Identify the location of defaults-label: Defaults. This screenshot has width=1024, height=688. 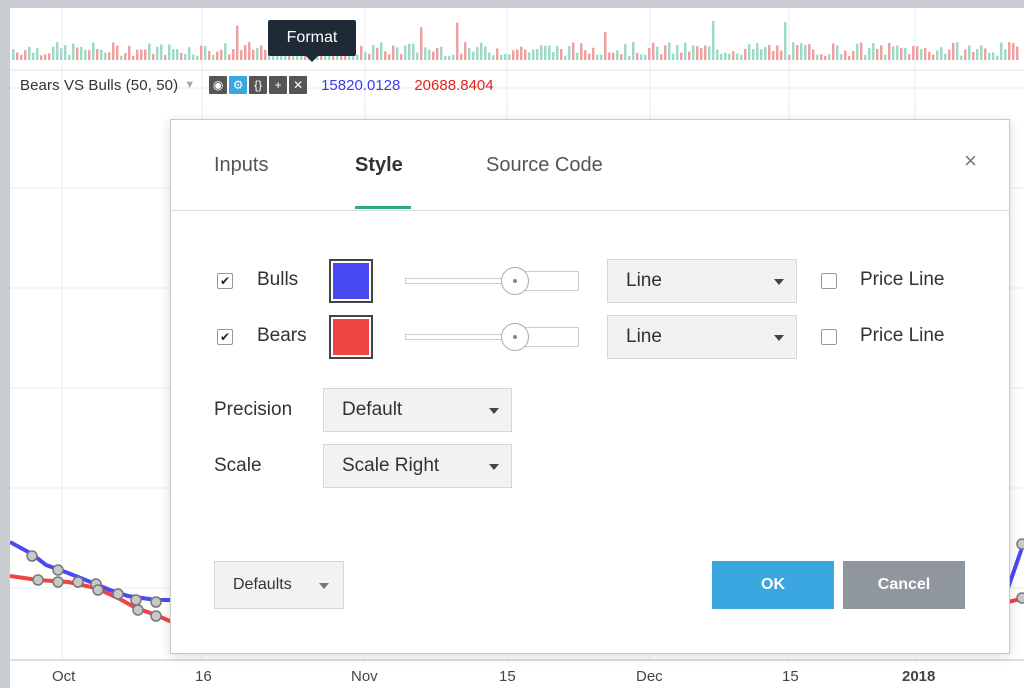
(262, 584).